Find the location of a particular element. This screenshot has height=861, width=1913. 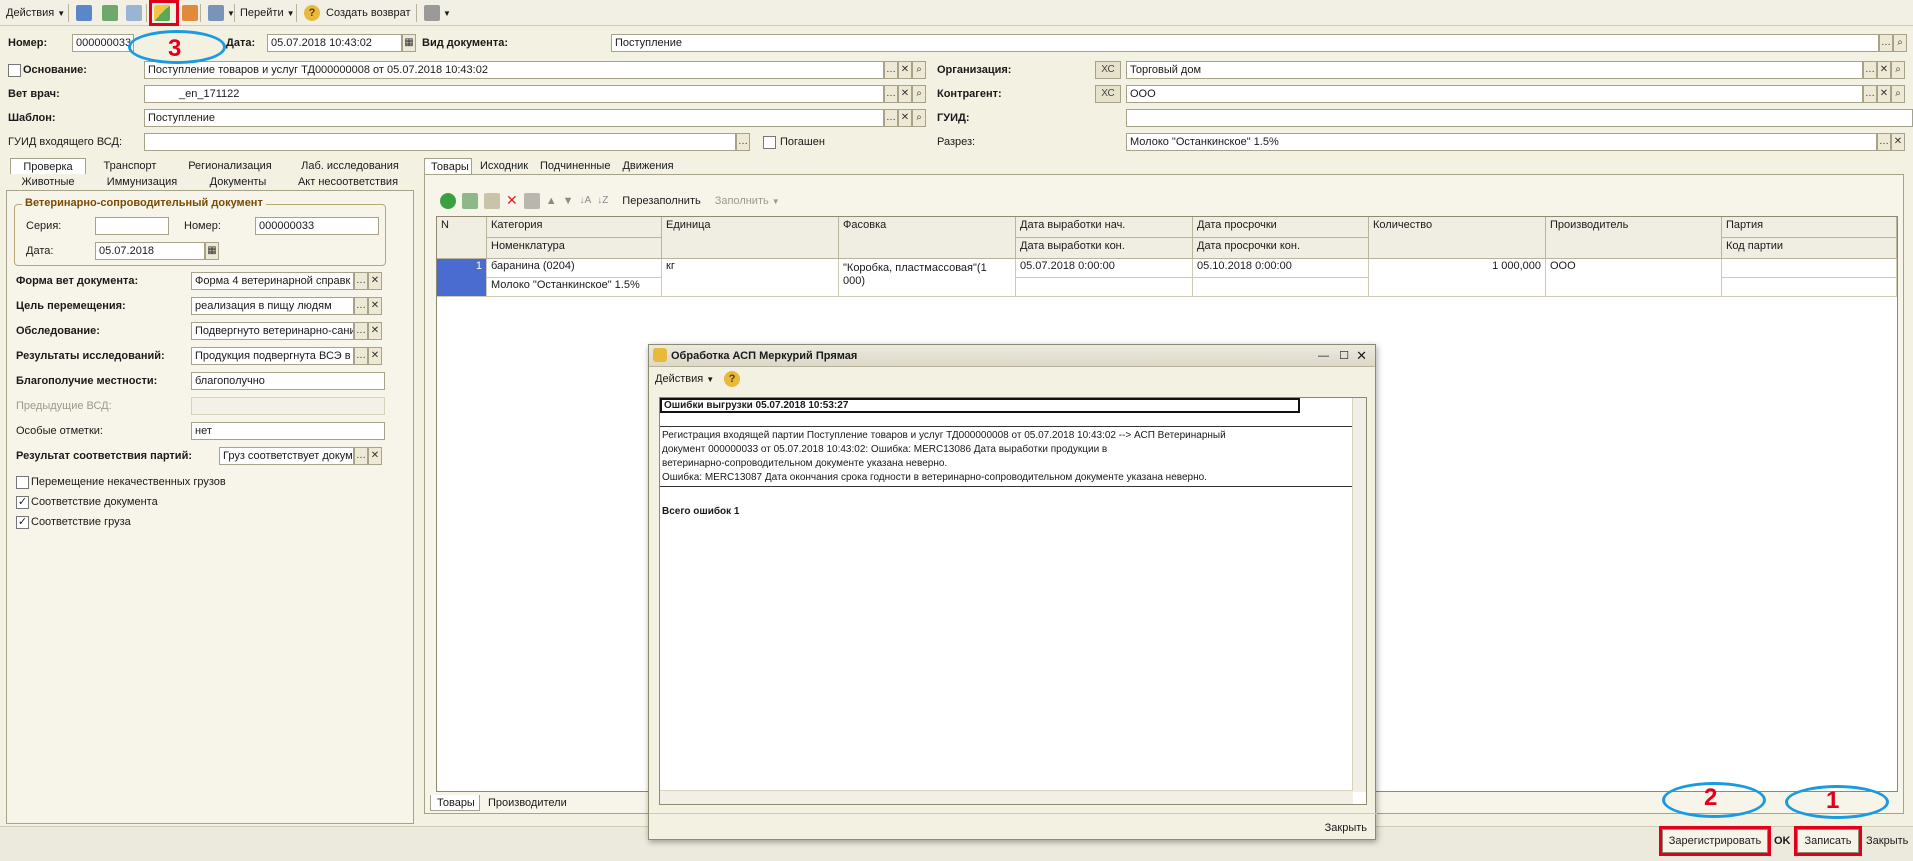

unpost-icon is located at coordinates (110, 13).